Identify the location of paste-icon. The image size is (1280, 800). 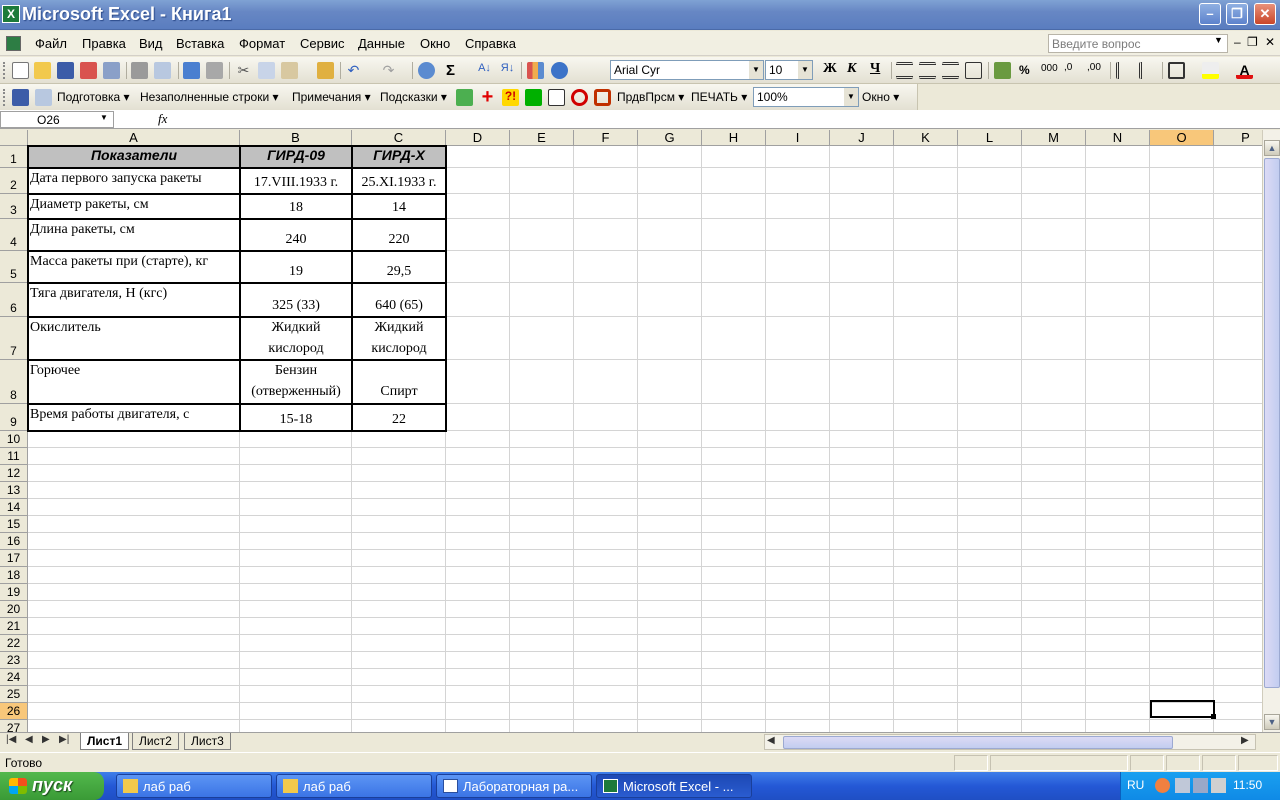
(289, 70).